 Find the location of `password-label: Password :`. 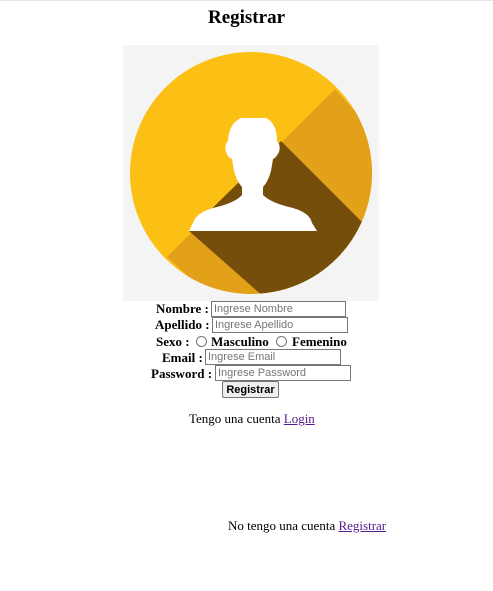

password-label: Password : is located at coordinates (182, 373).